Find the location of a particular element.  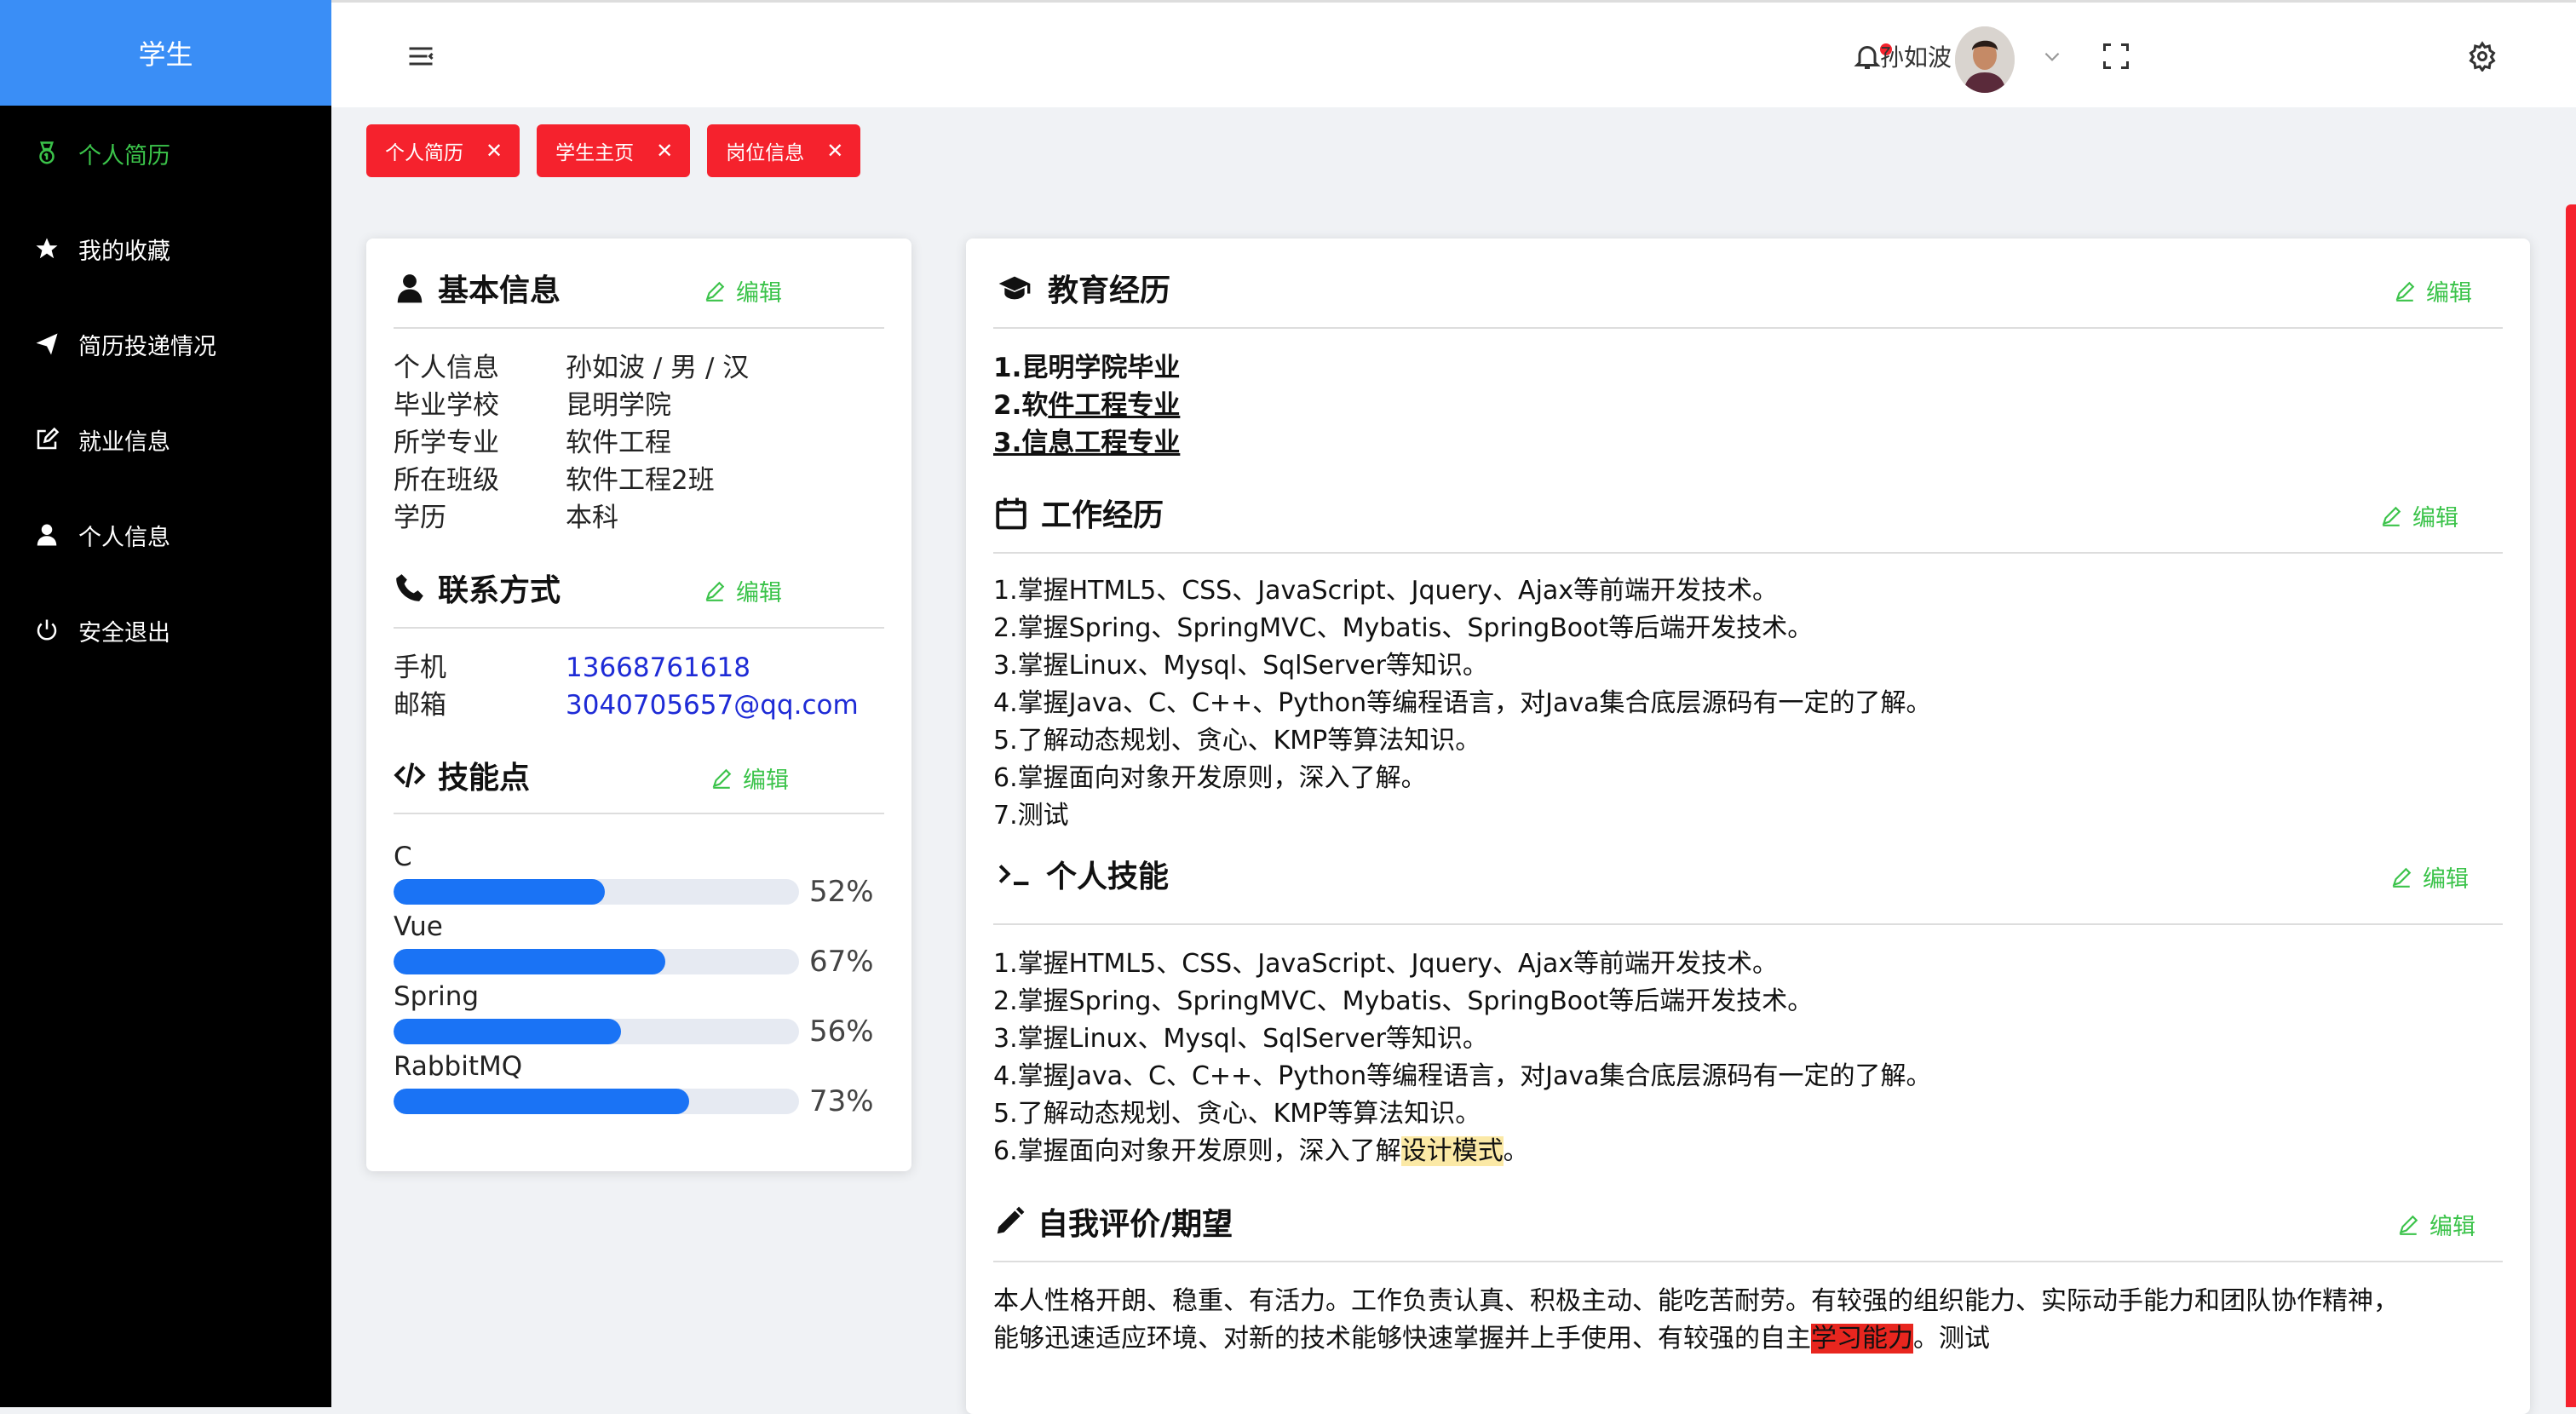

sidebar-item-resume: 个人简历 is located at coordinates (165, 153).